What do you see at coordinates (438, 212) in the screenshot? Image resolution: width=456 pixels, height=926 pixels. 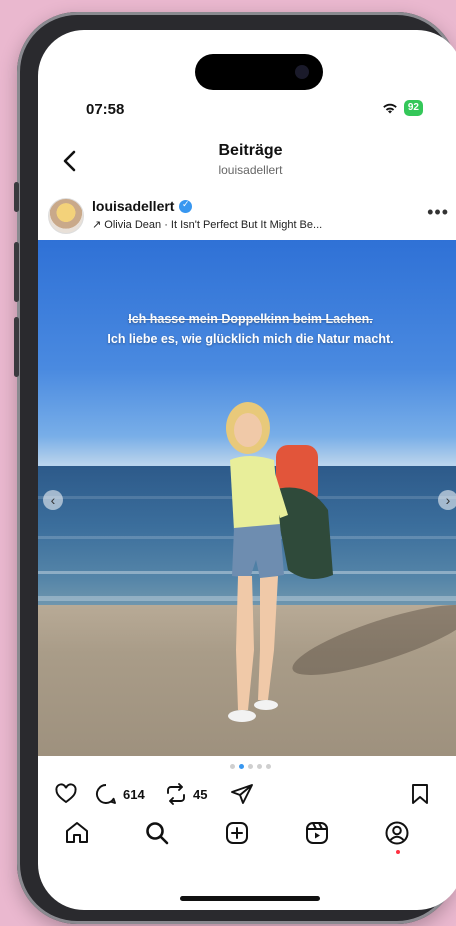 I see `more-icon: •••` at bounding box center [438, 212].